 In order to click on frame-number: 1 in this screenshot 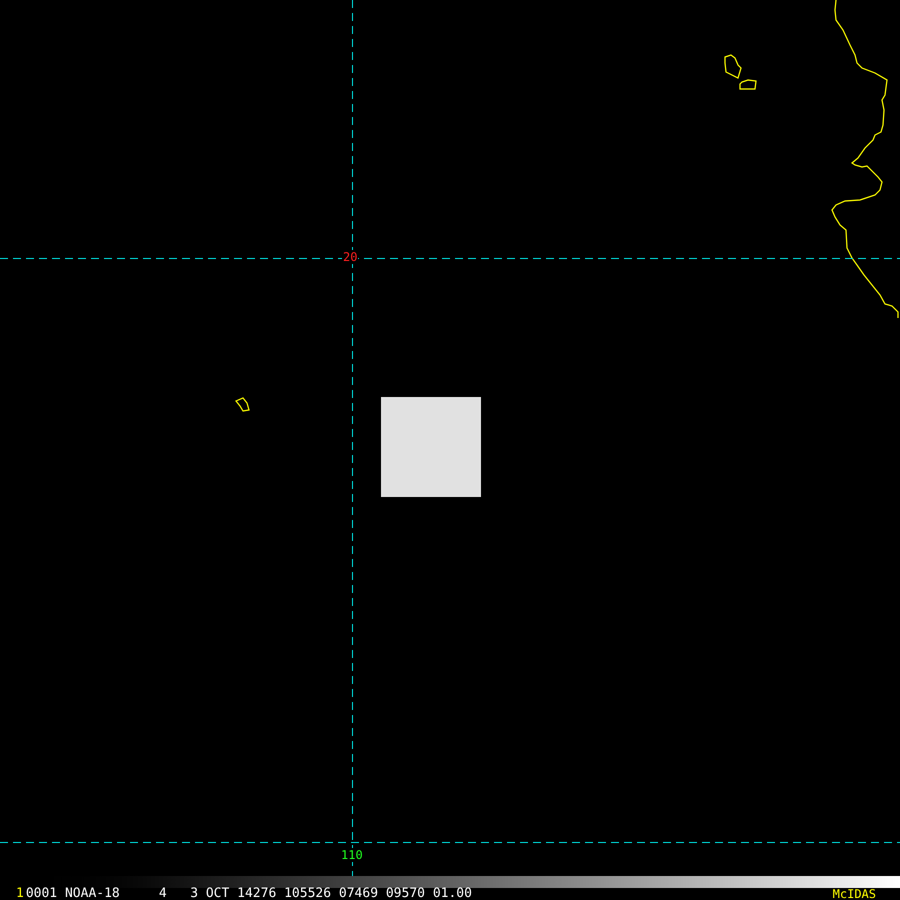, I will do `click(20, 894)`.